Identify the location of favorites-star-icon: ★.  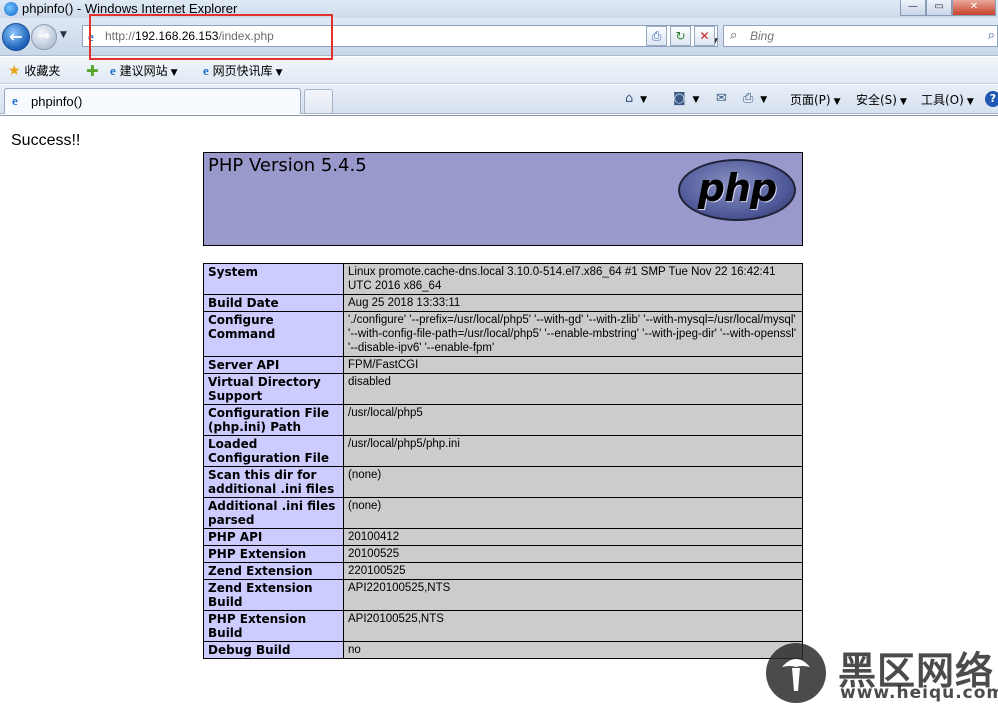
(14, 71).